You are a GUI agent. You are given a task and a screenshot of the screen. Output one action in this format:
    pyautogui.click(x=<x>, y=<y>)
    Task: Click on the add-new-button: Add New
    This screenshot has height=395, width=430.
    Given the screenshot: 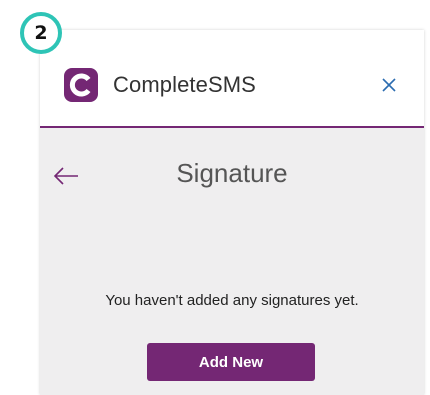 What is the action you would take?
    pyautogui.click(x=231, y=362)
    